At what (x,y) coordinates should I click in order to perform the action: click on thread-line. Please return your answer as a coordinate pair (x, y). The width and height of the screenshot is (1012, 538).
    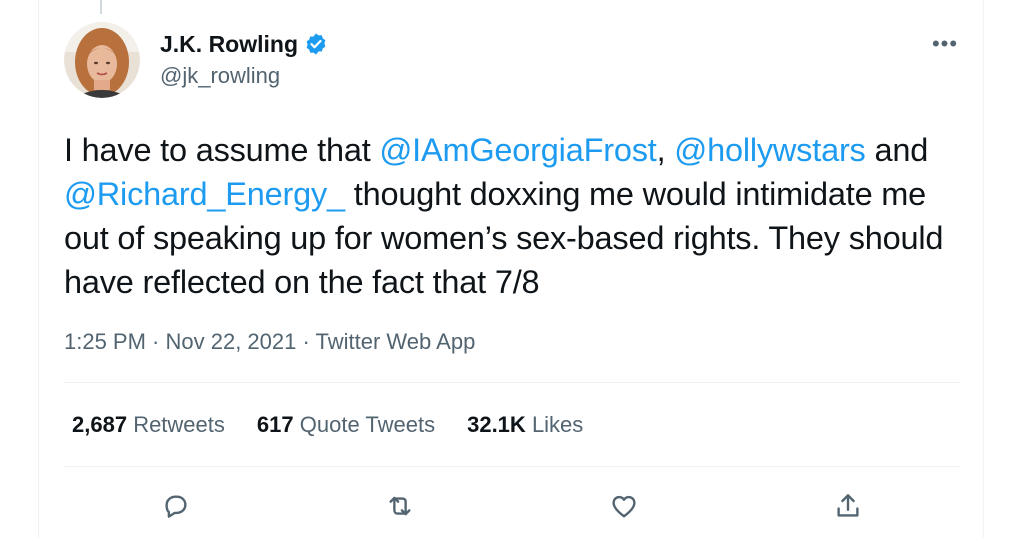
    Looking at the image, I should click on (101, 7).